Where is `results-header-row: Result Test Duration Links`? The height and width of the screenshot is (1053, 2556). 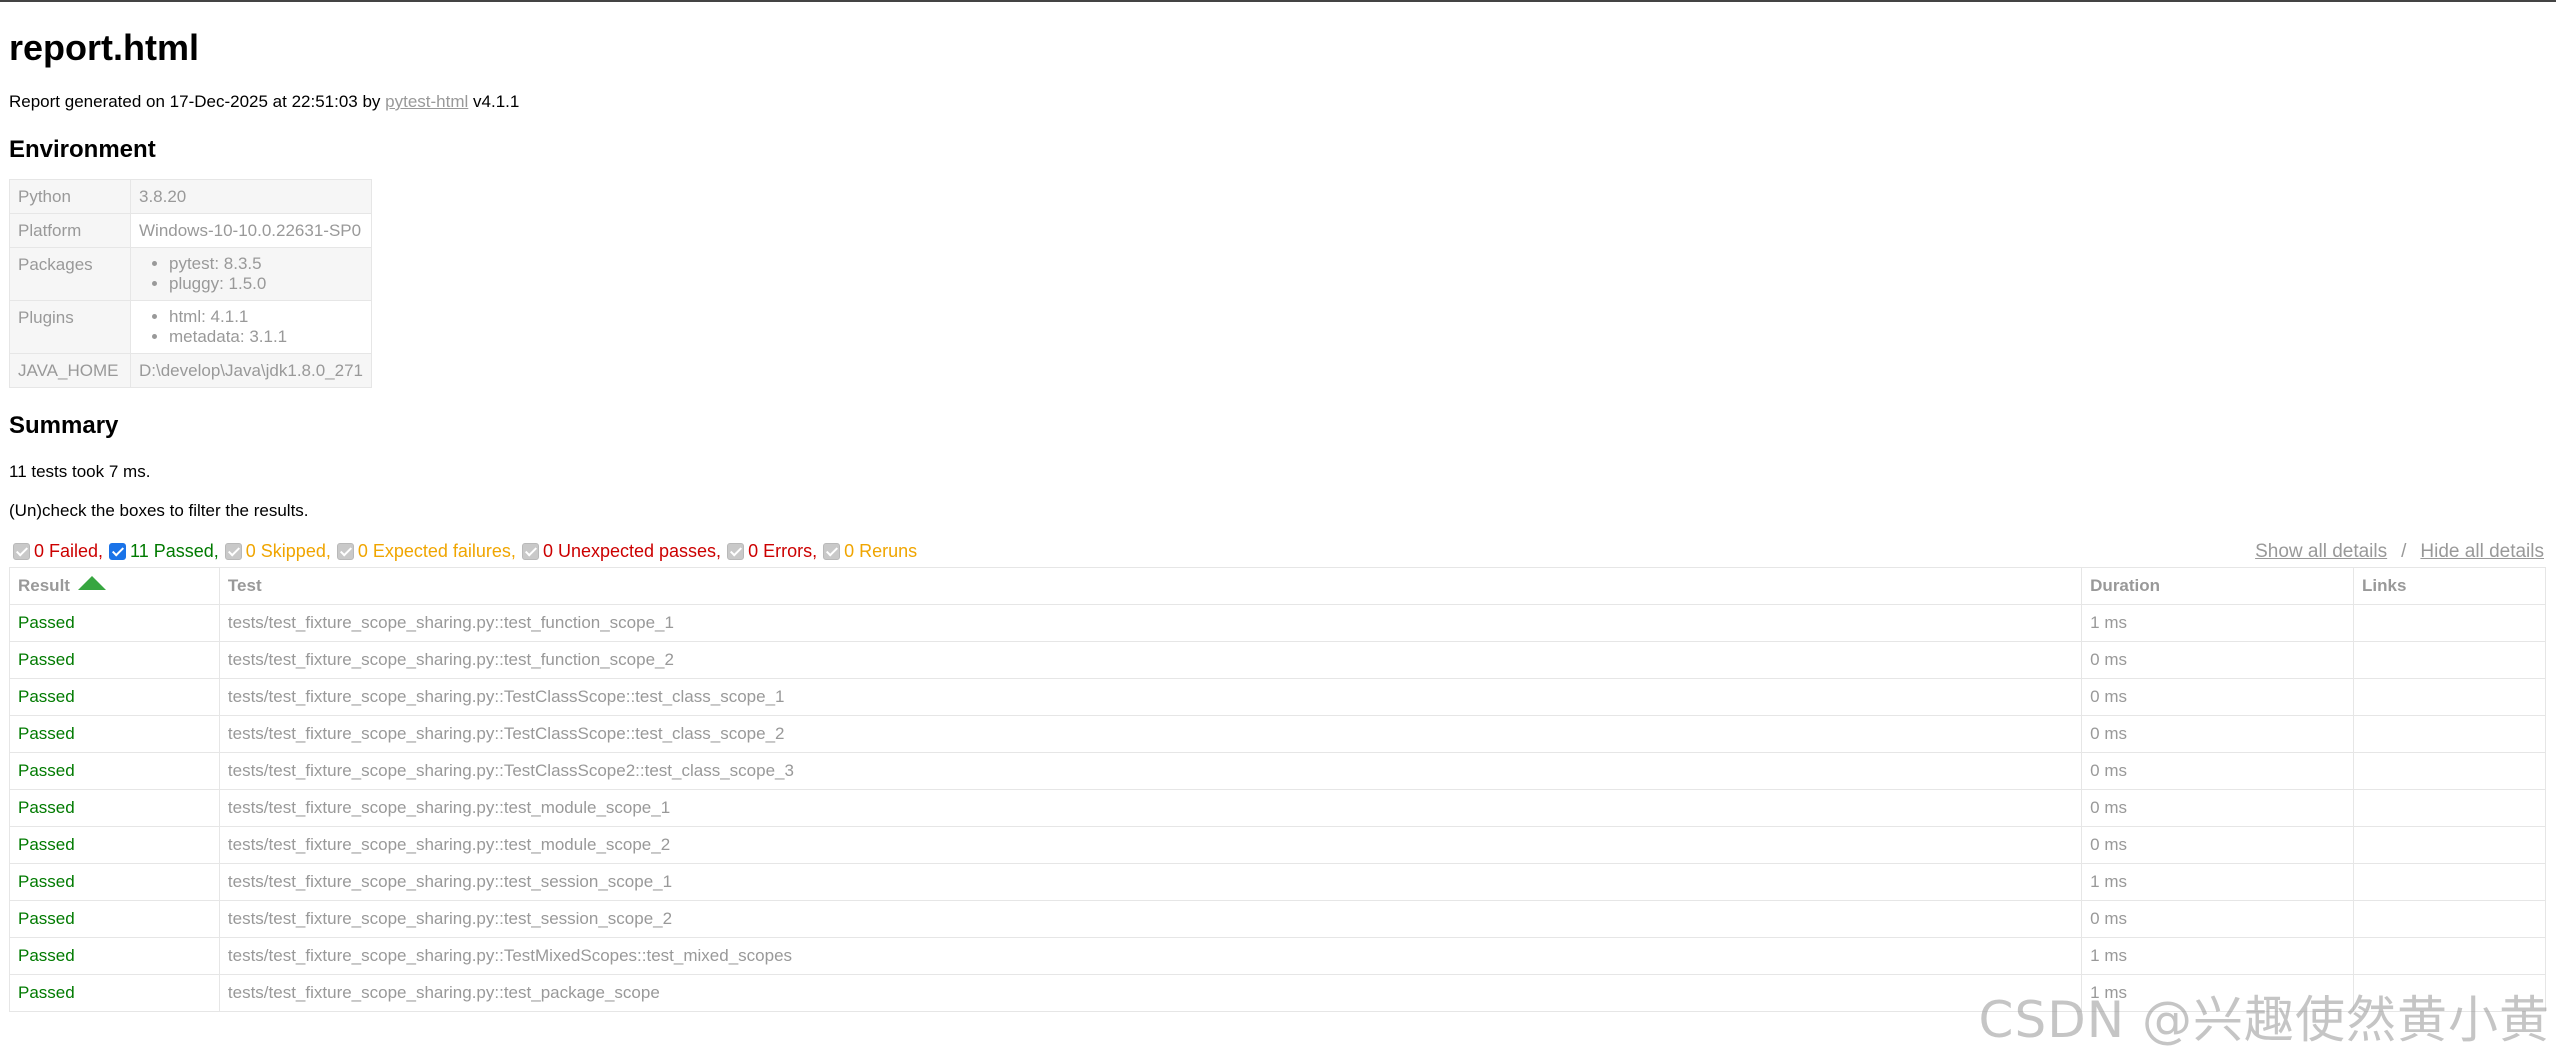 results-header-row: Result Test Duration Links is located at coordinates (1277, 586).